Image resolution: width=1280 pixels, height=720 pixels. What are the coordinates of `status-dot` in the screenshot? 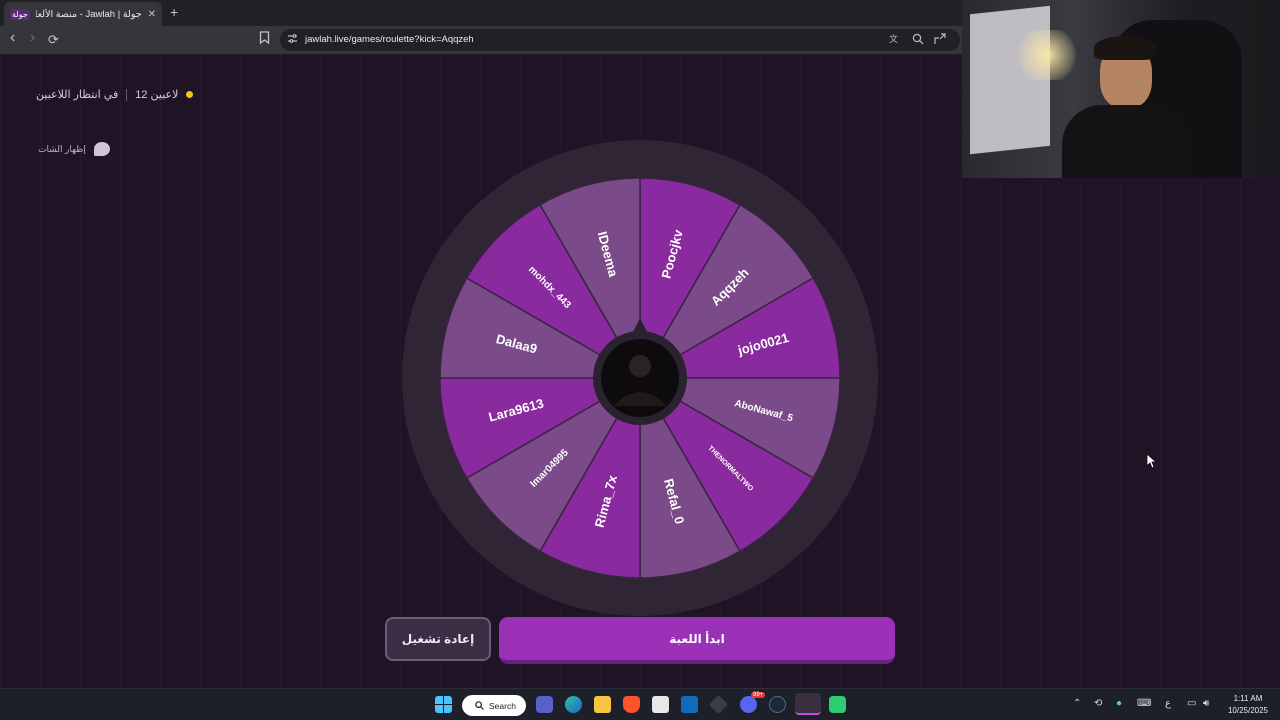 It's located at (190, 94).